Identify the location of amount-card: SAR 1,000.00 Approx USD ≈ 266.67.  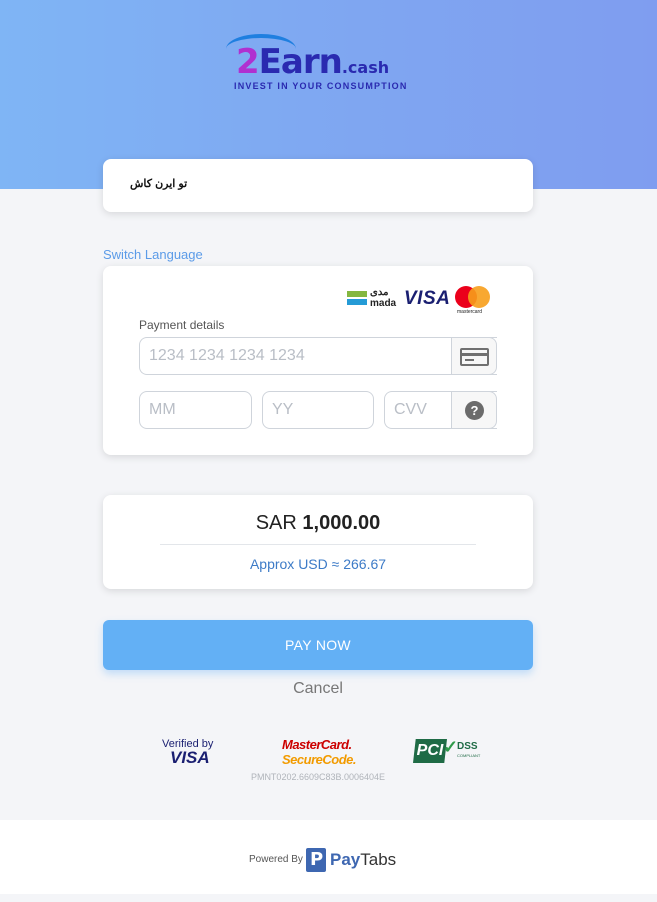
(318, 542).